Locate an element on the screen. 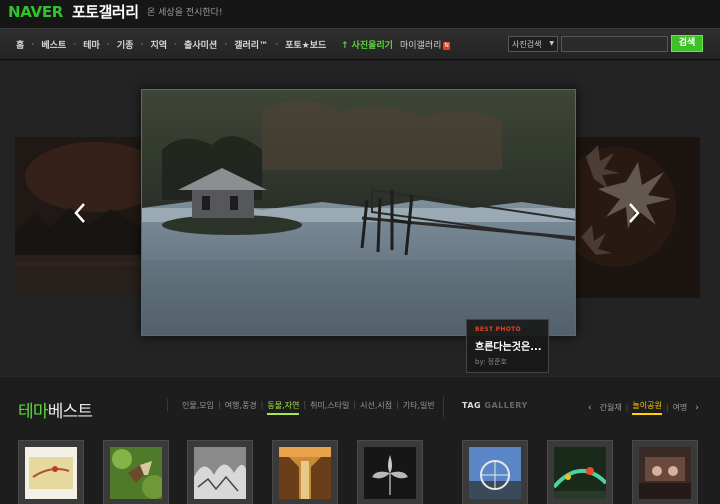 The height and width of the screenshot is (504, 720). tag-gallery-nav: ‹ 간월재 | 놀이공원 | 여명 › is located at coordinates (643, 407).